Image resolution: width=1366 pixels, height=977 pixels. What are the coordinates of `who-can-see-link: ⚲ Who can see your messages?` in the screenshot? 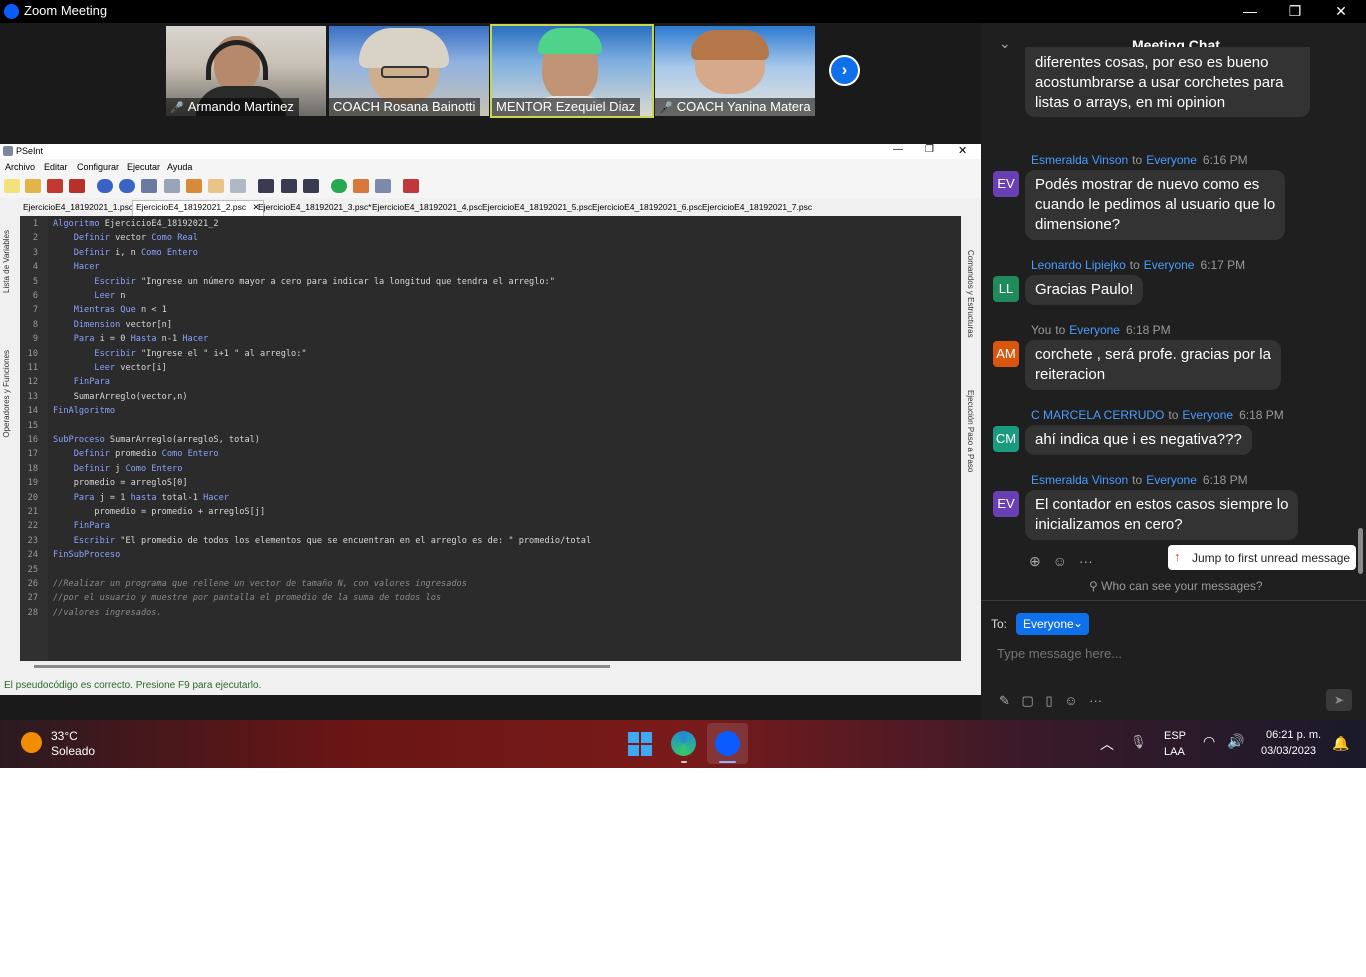 It's located at (1176, 586).